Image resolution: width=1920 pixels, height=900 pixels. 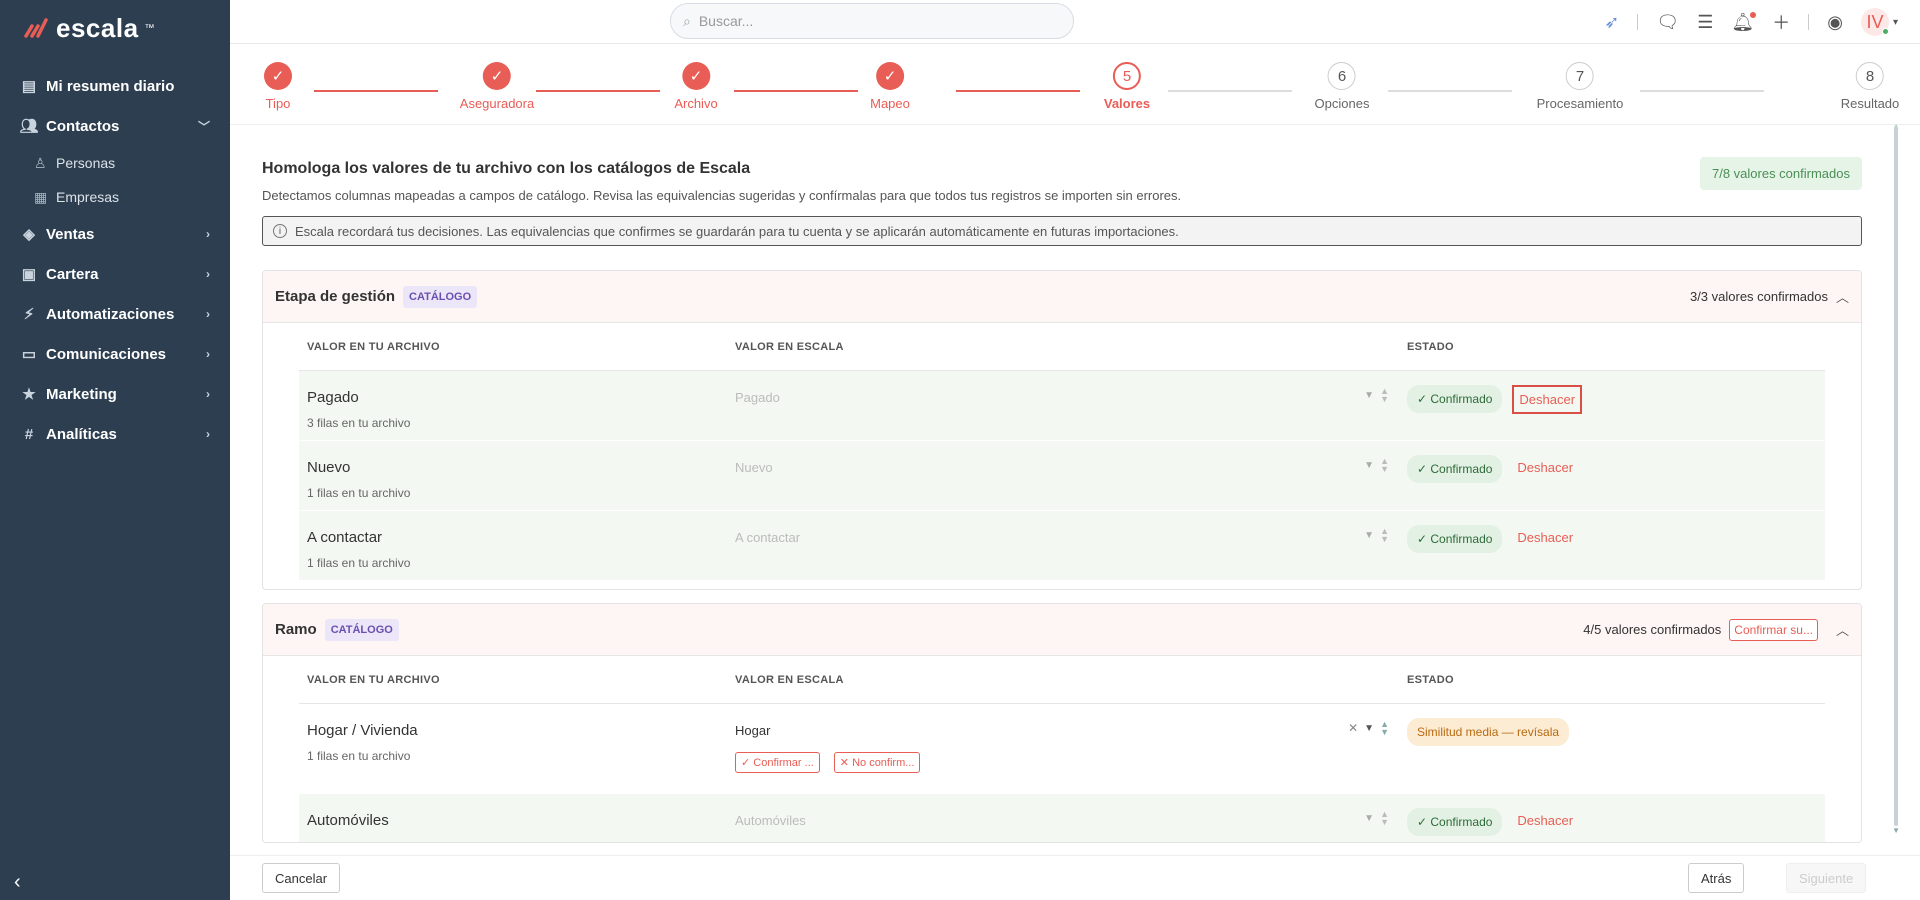 What do you see at coordinates (29, 126) in the screenshot?
I see `people-icon: 👥︎` at bounding box center [29, 126].